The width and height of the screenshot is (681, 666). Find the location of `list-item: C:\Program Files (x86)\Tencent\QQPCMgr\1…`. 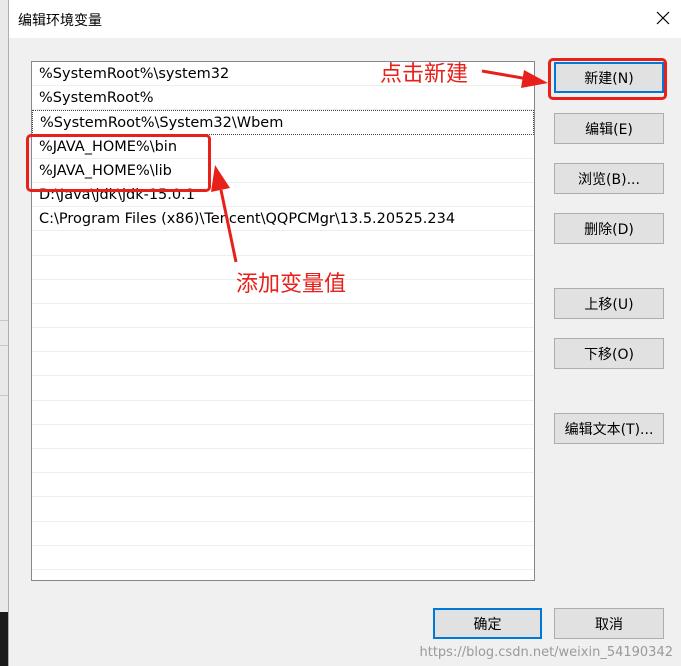

list-item: C:\Program Files (x86)\Tencent\QQPCMgr\1… is located at coordinates (283, 219).